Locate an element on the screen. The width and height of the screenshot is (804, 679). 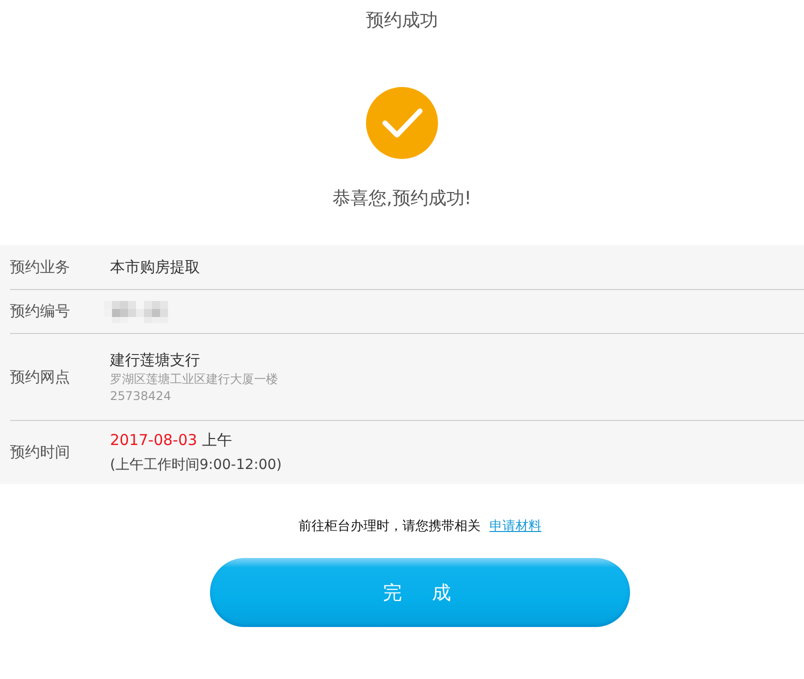
appointment-date: 2017-08-03 is located at coordinates (154, 440).